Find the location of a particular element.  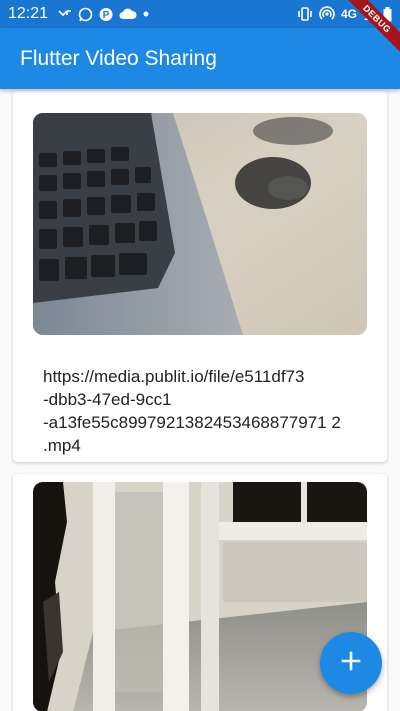

video-url-line: .mp4 is located at coordinates (62, 445).